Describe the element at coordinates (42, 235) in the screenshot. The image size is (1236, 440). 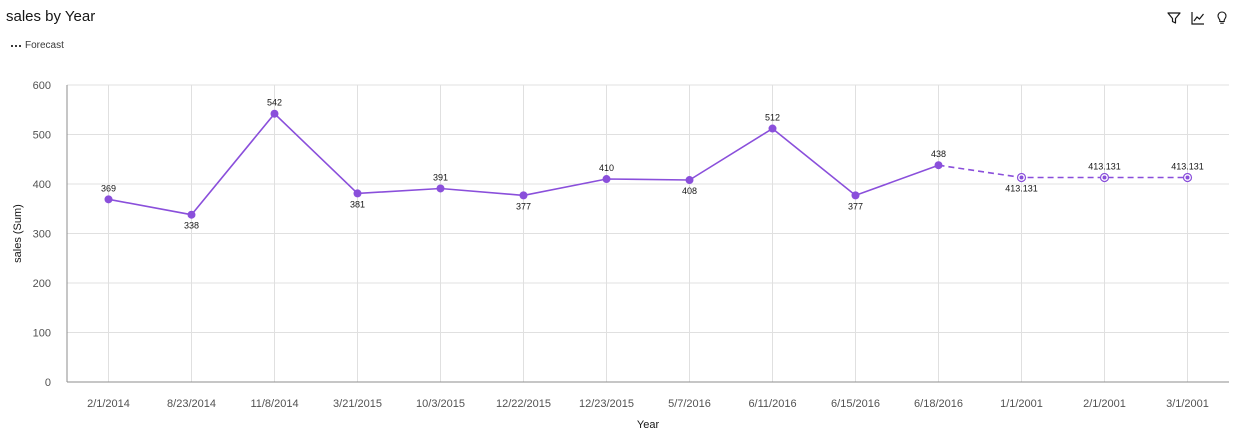
I see `y-tick-label: 300` at that location.